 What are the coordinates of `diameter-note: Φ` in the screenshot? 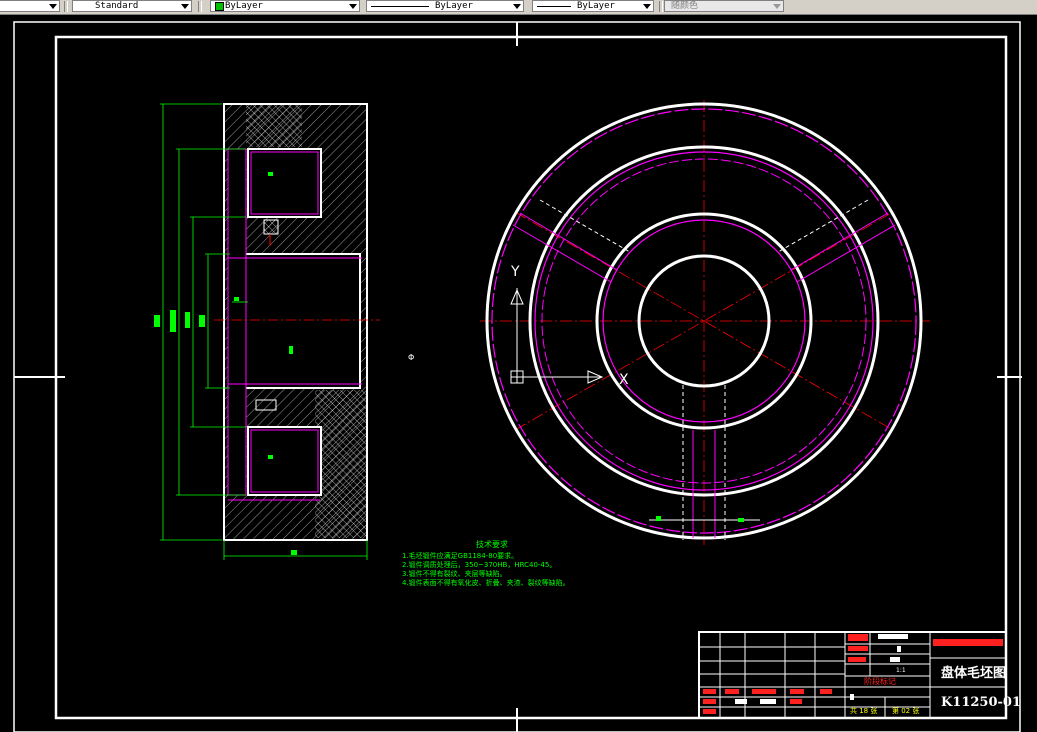 It's located at (411, 357).